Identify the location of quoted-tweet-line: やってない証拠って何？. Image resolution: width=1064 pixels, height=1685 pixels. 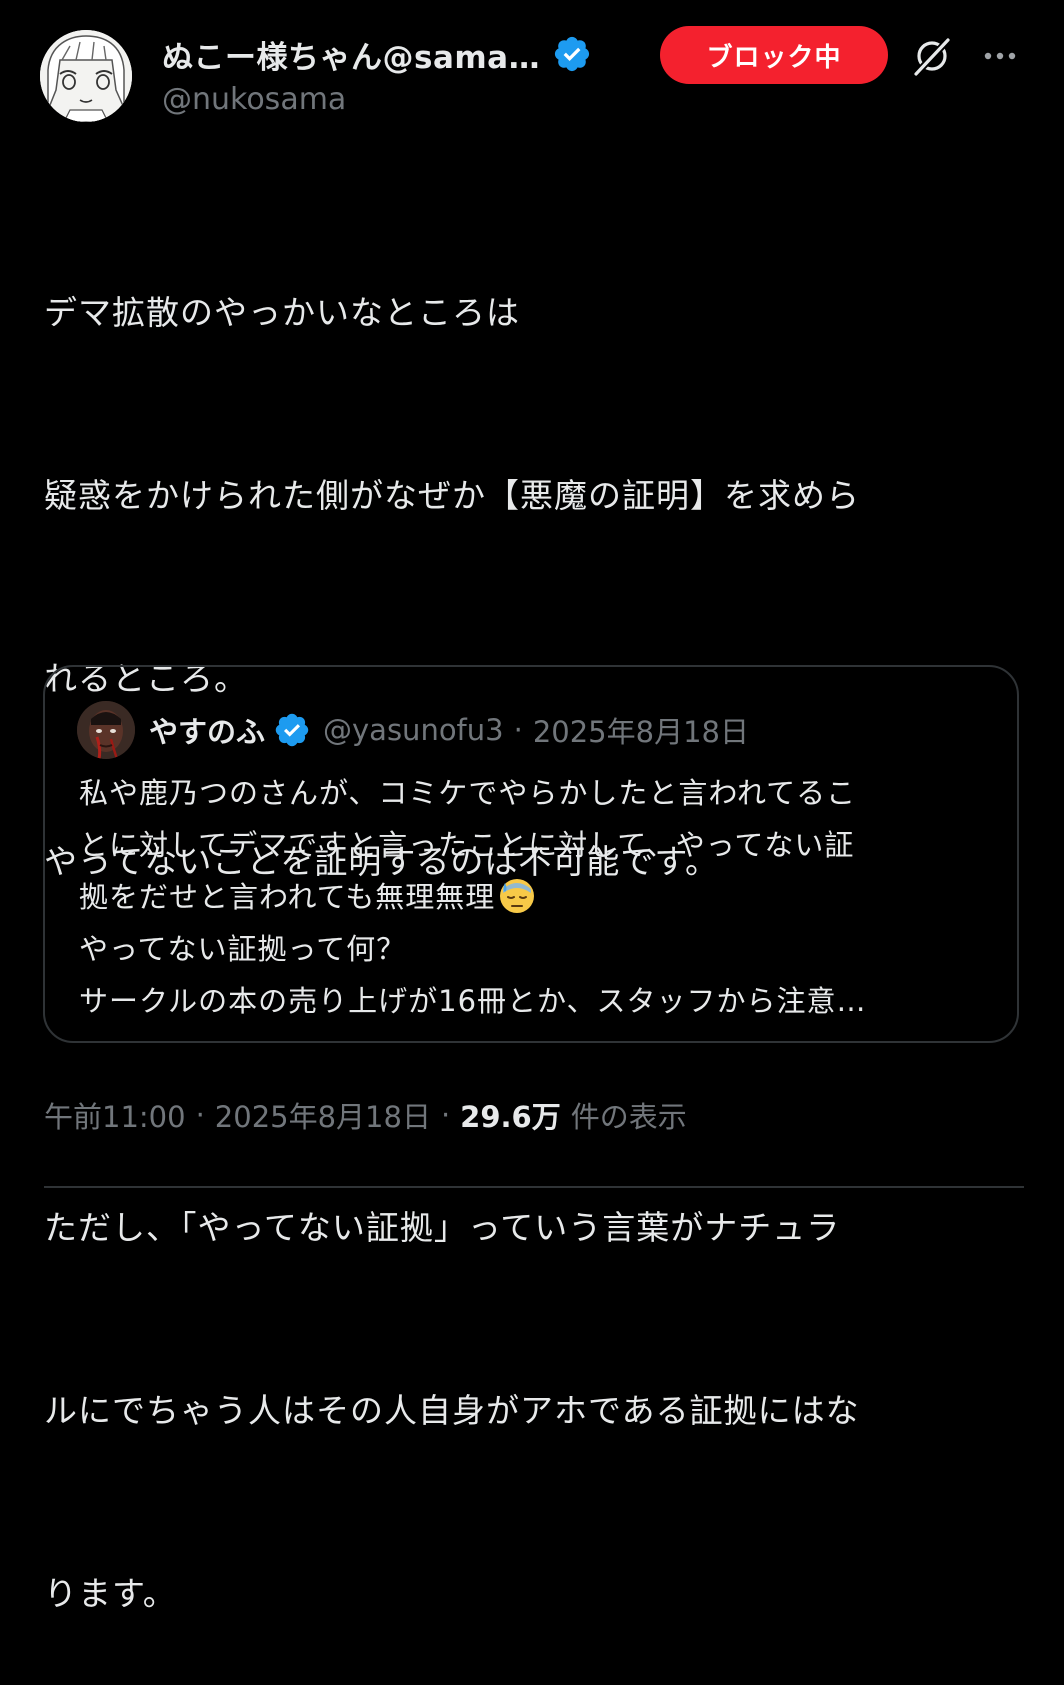
(243, 949).